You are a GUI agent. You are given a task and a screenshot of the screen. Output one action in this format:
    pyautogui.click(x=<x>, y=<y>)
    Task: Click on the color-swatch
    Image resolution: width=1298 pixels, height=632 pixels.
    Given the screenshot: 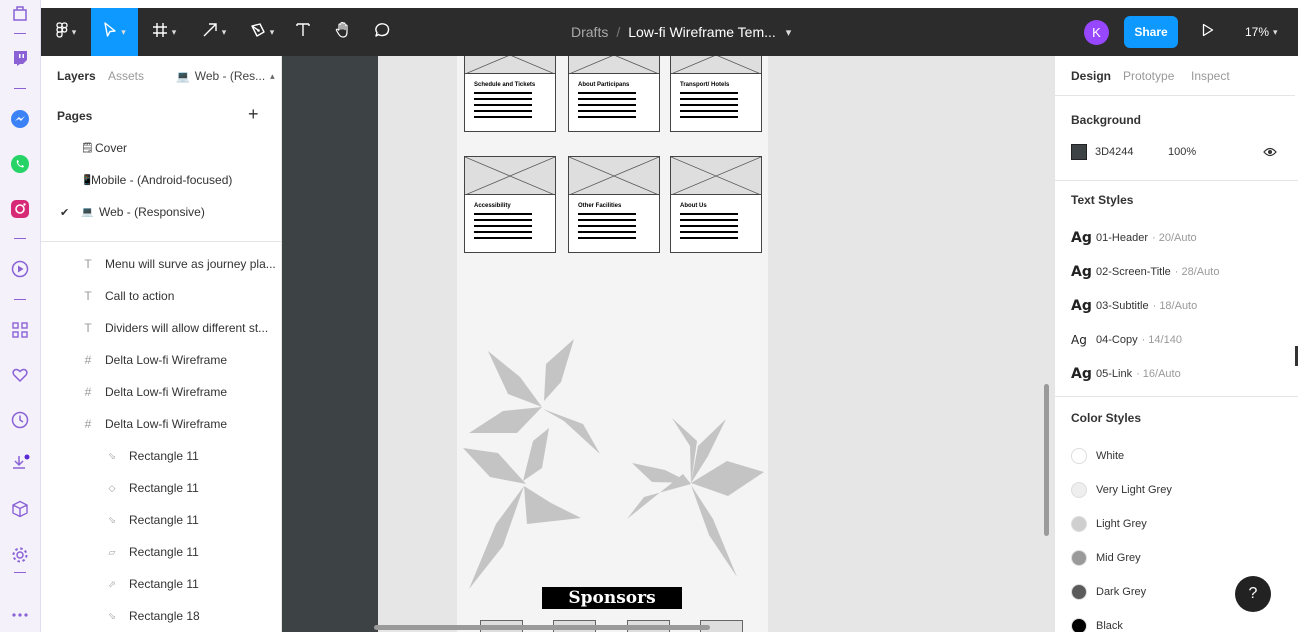 What is the action you would take?
    pyautogui.click(x=1079, y=456)
    